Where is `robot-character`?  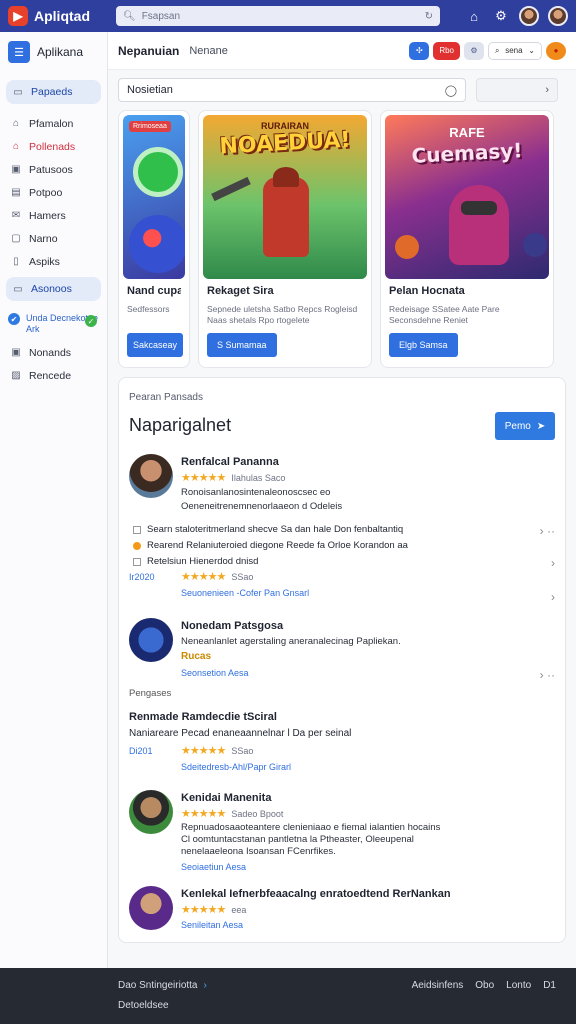 robot-character is located at coordinates (479, 225).